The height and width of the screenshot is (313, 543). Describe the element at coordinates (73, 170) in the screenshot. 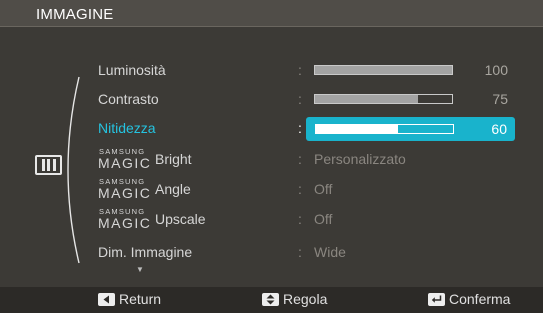

I see `menu-arc-decoration` at that location.